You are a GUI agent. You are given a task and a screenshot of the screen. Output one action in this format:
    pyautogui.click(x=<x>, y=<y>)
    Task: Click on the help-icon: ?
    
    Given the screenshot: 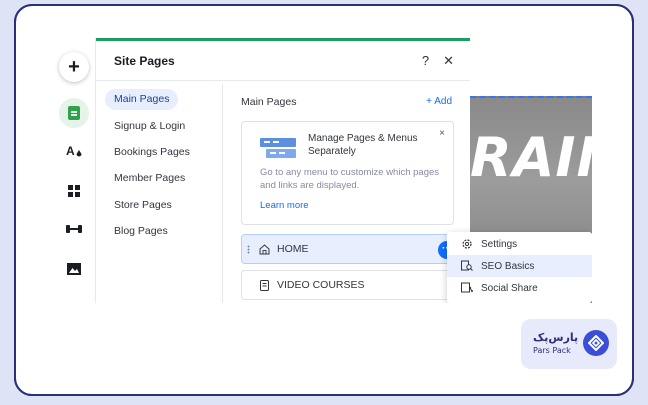 What is the action you would take?
    pyautogui.click(x=425, y=60)
    